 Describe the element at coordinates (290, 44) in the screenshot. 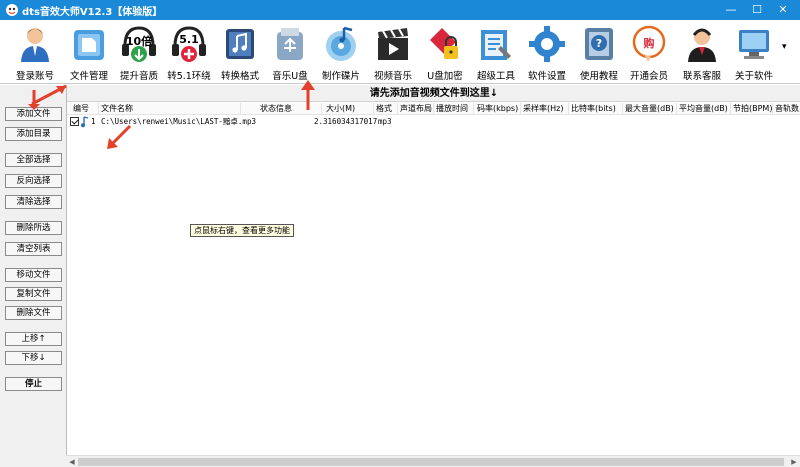

I see `usb-drive-icon` at that location.